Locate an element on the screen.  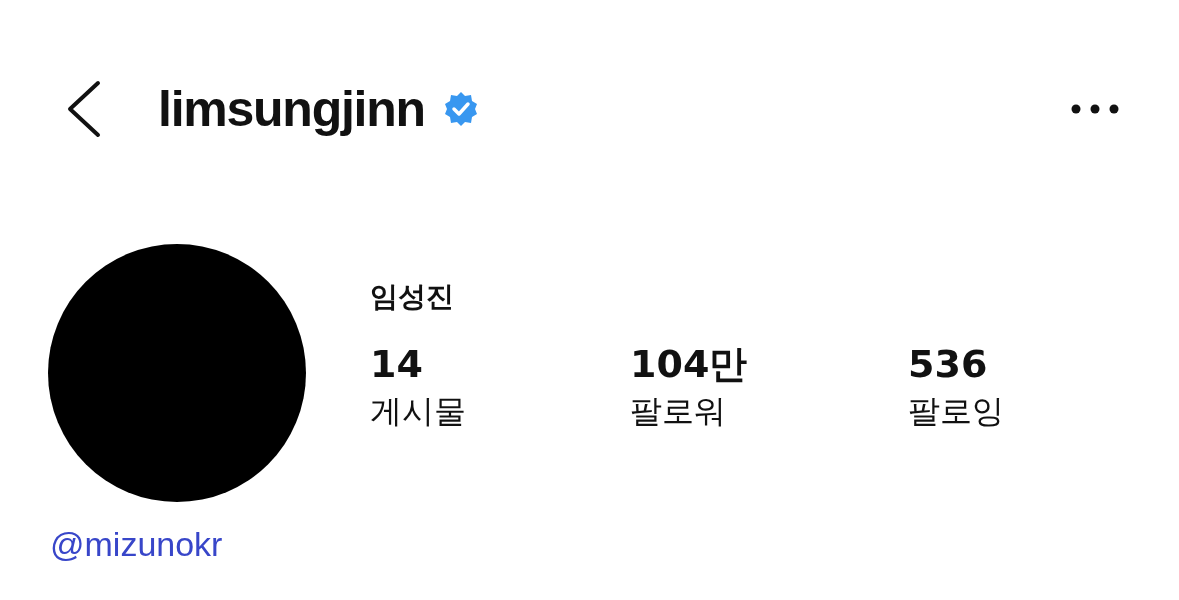
stat-count: 104만 is located at coordinates (689, 364).